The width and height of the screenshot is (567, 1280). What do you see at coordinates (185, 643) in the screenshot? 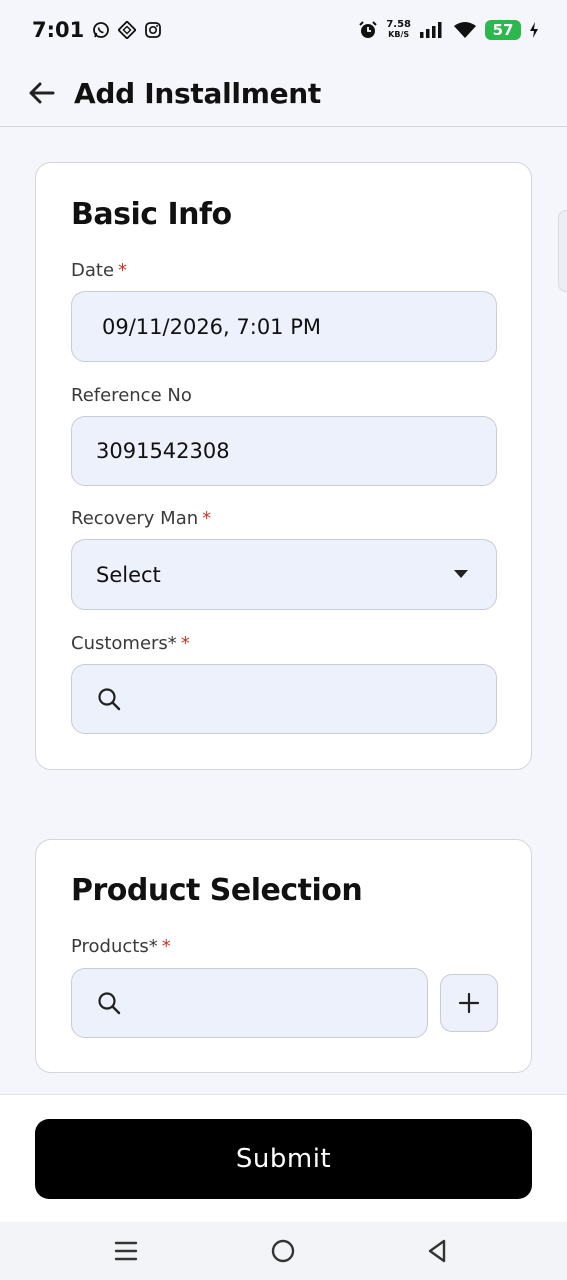
I see `customers-required-mark: *` at bounding box center [185, 643].